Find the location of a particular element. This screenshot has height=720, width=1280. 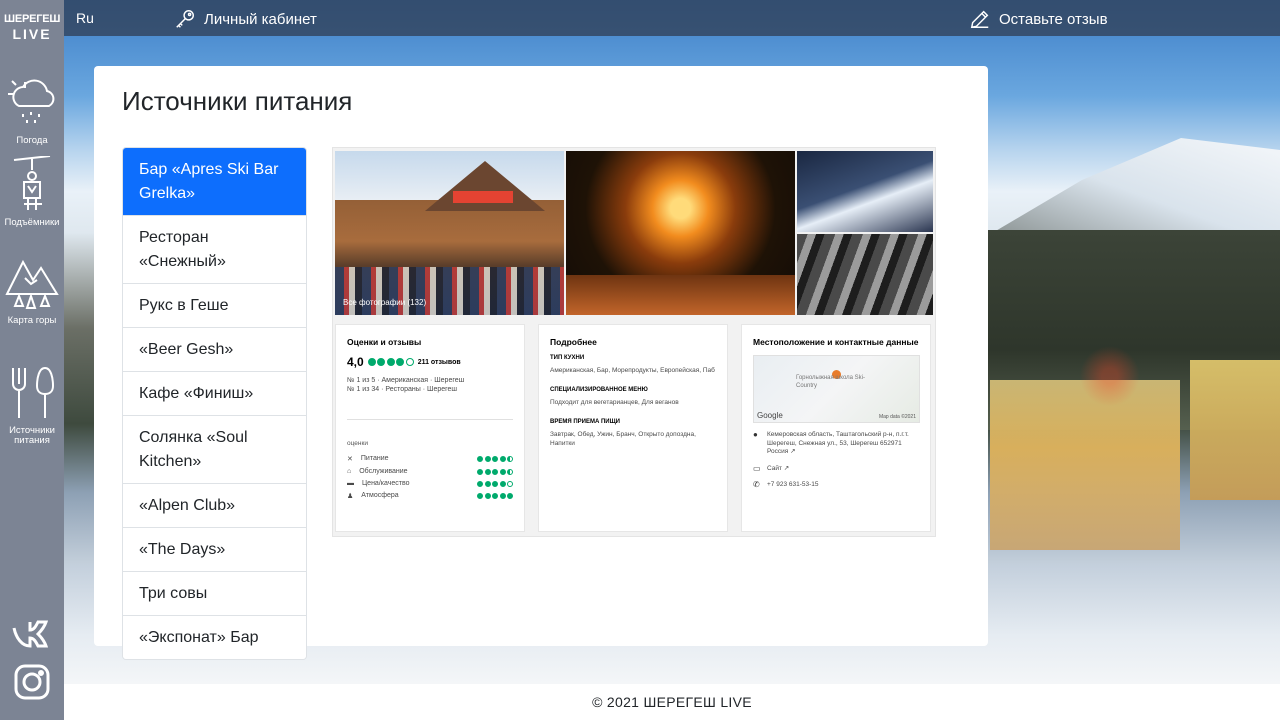

ski-lift-icon is located at coordinates (32, 183).